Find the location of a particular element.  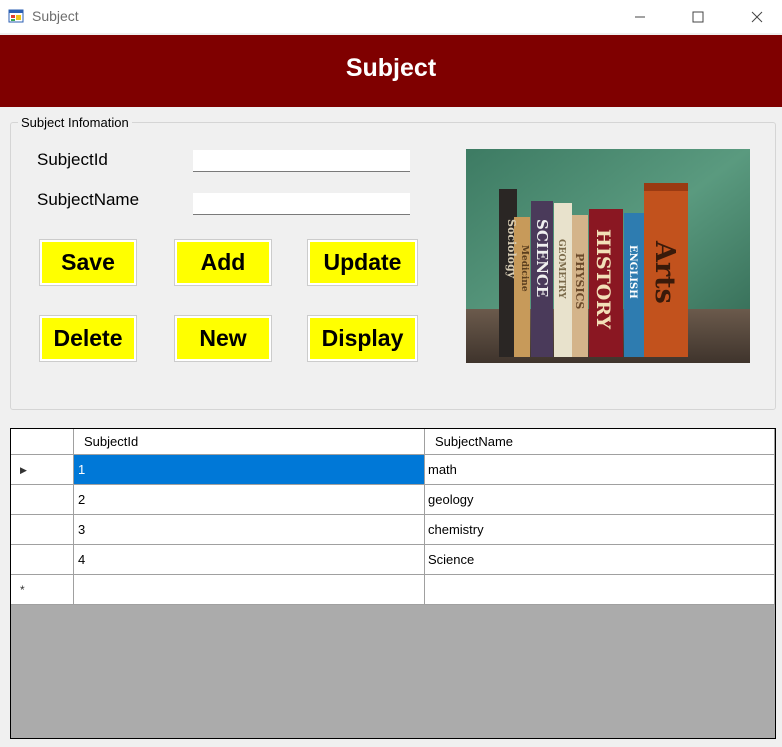

book-title-physics: PHYSICS is located at coordinates (579, 281).